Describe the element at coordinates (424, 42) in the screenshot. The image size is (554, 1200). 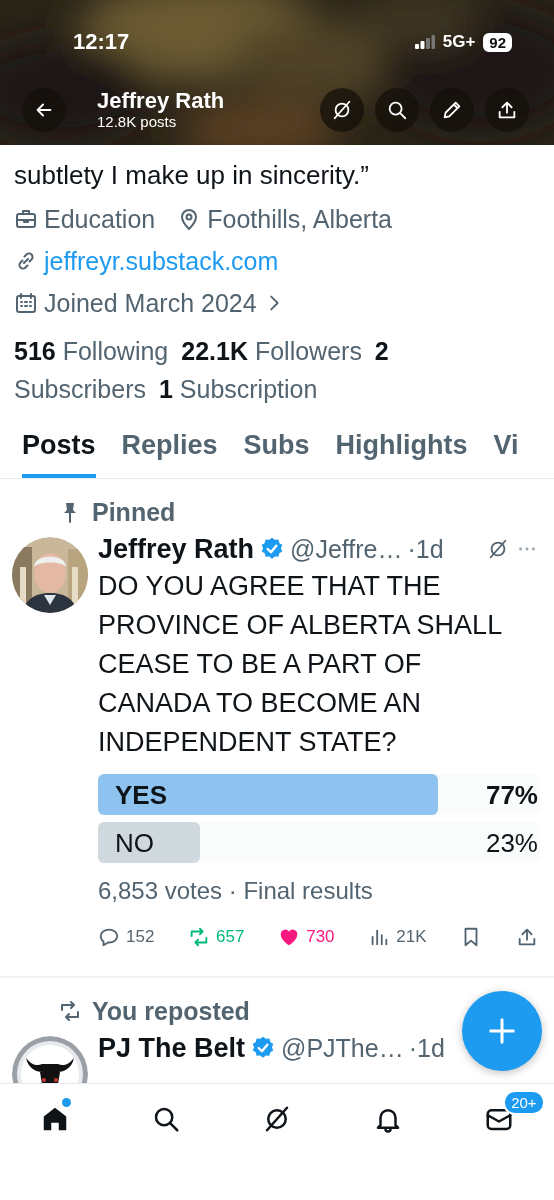
I see `signal-icon` at that location.